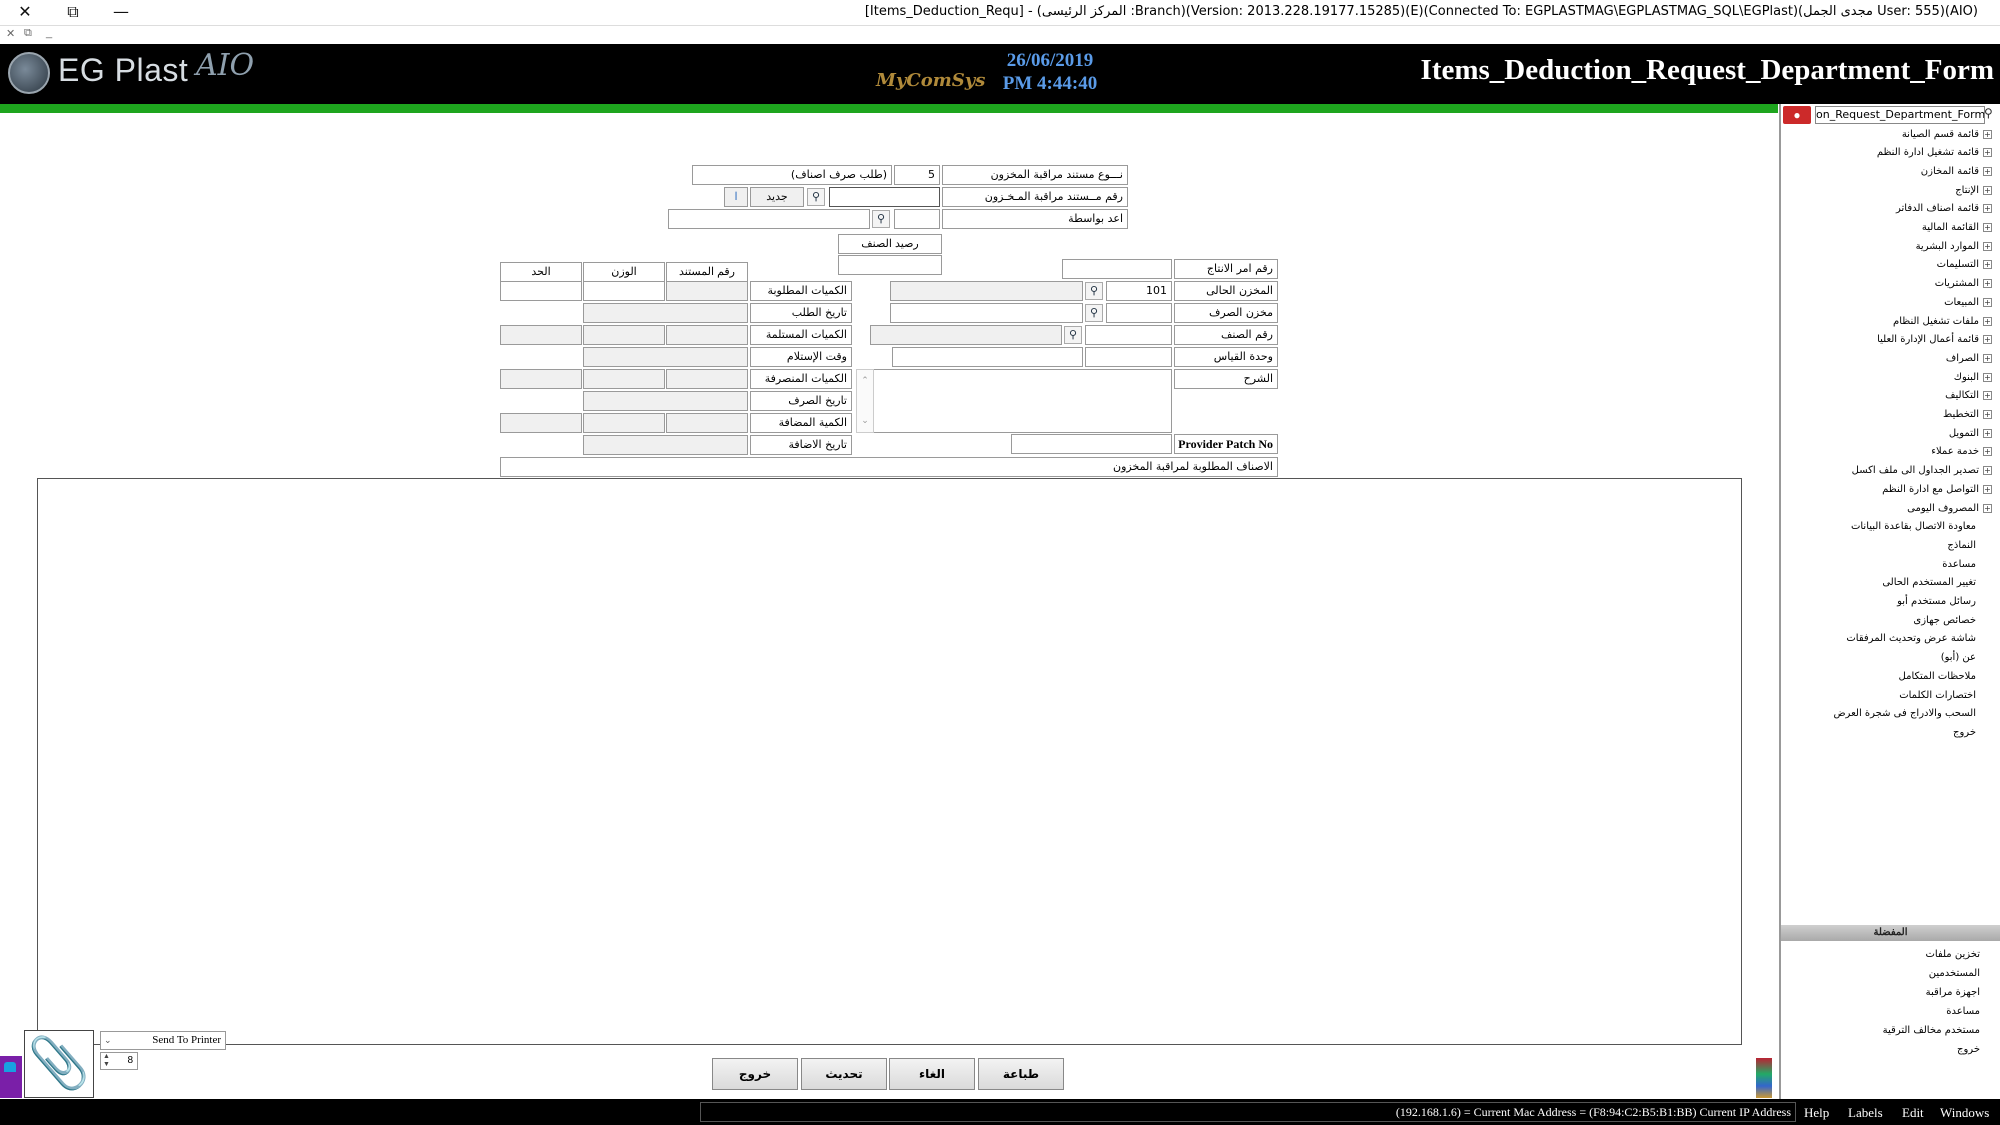 The width and height of the screenshot is (2000, 1125). I want to click on provider-batch-field, so click(1091, 444).